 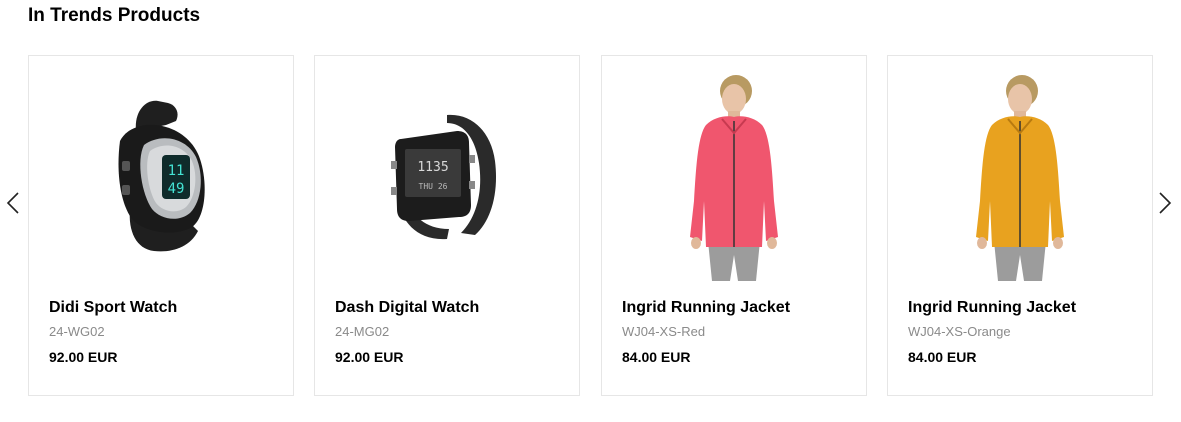 What do you see at coordinates (407, 308) in the screenshot?
I see `product-name: Dash Digital Watch` at bounding box center [407, 308].